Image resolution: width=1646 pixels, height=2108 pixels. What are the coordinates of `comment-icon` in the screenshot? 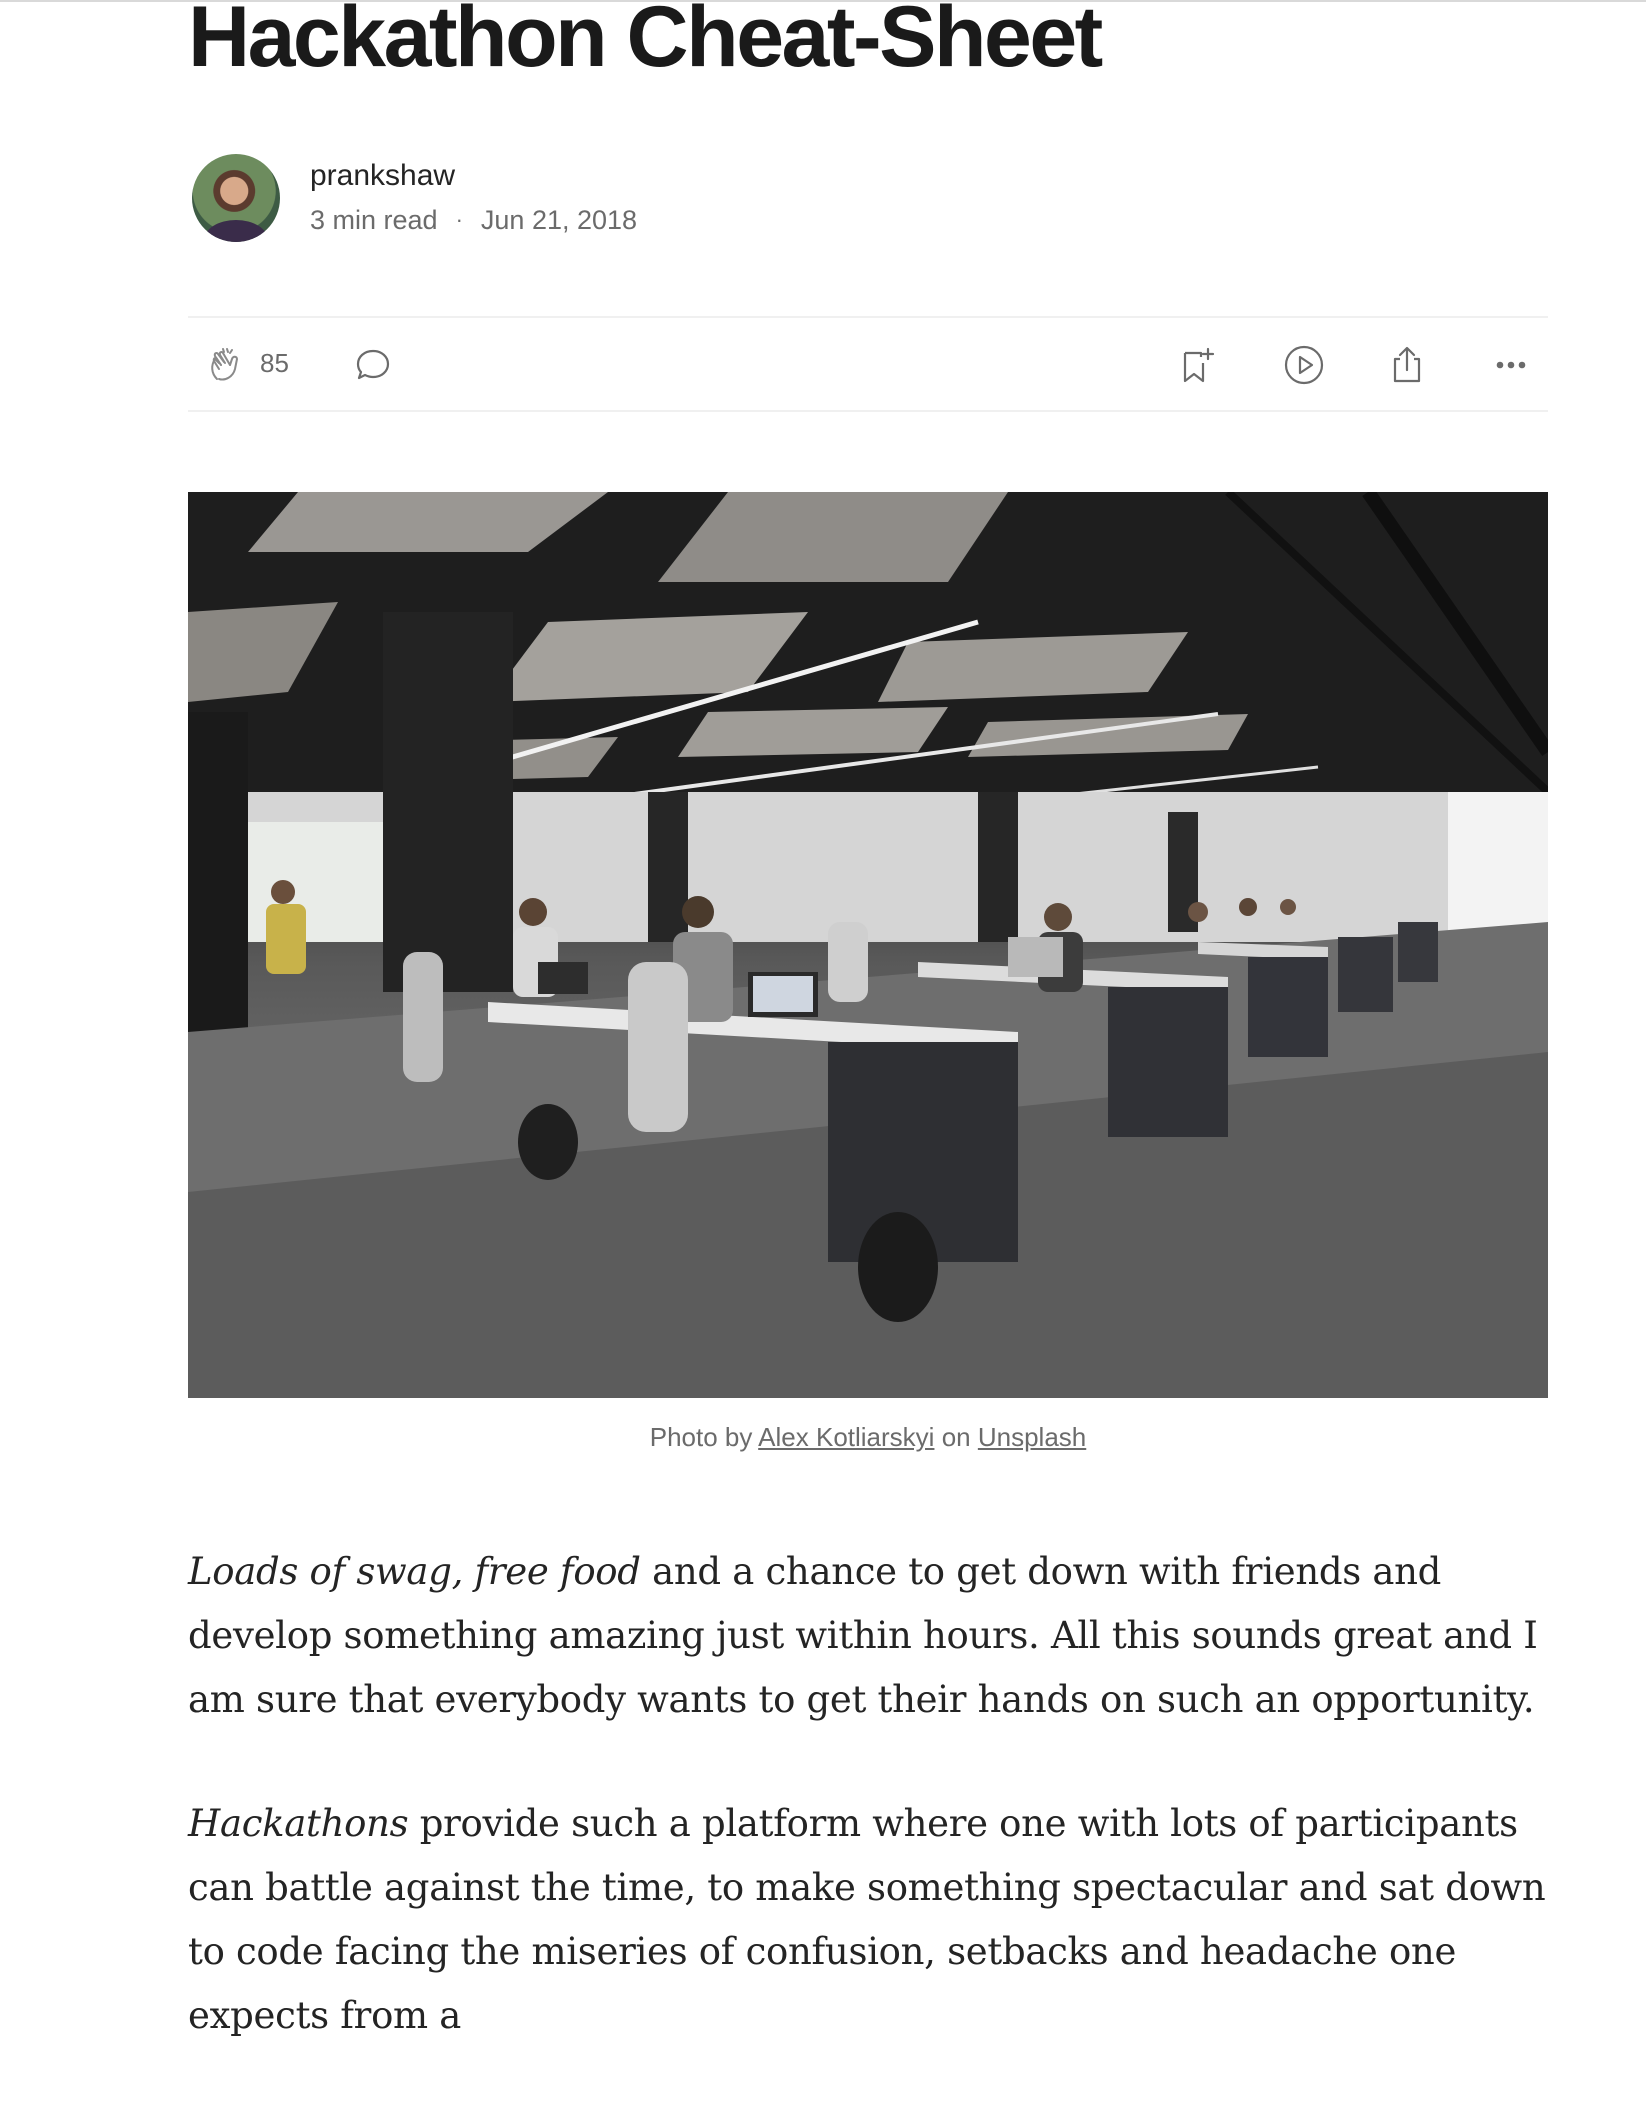 It's located at (373, 365).